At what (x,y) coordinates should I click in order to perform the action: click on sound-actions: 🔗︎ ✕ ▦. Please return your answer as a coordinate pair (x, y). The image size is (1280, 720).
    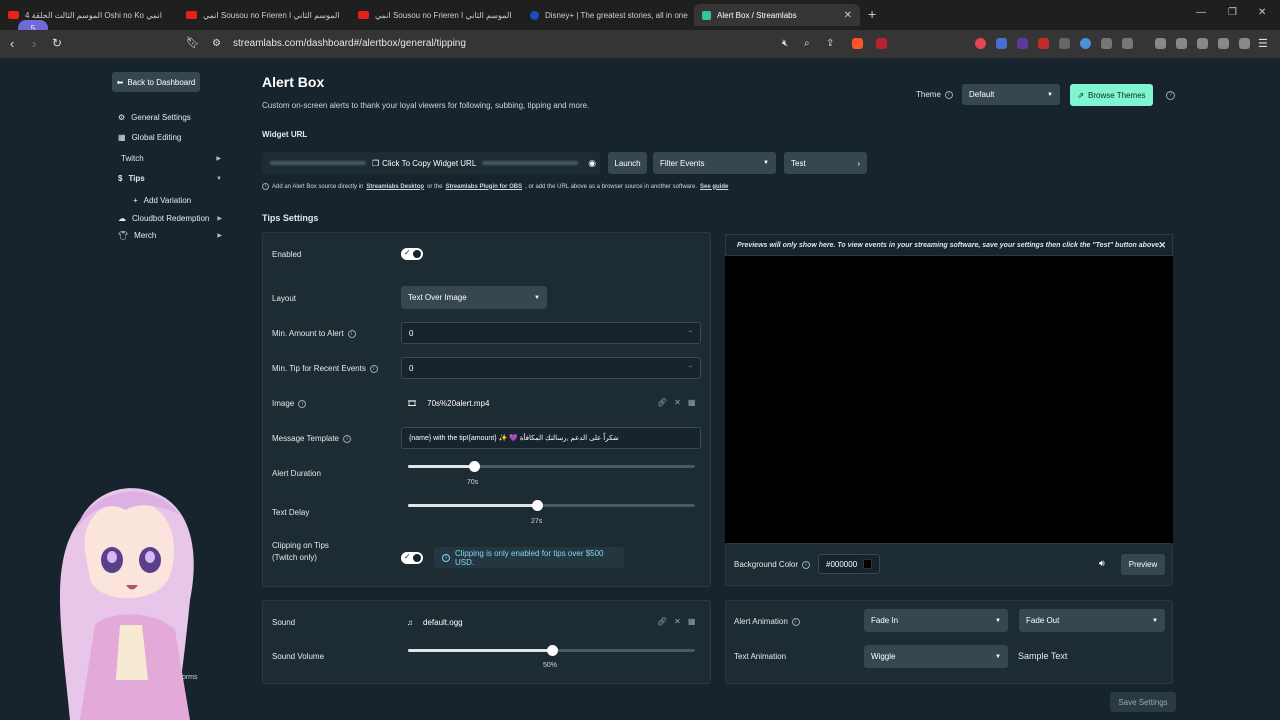
    Looking at the image, I should click on (676, 621).